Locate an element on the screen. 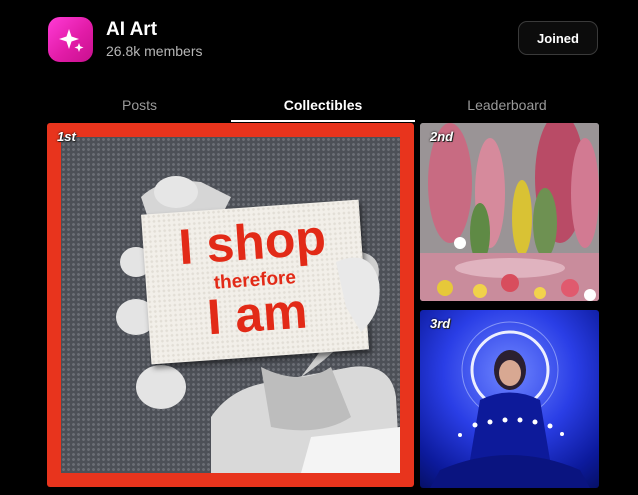  tab-posts: Posts is located at coordinates (139, 105).